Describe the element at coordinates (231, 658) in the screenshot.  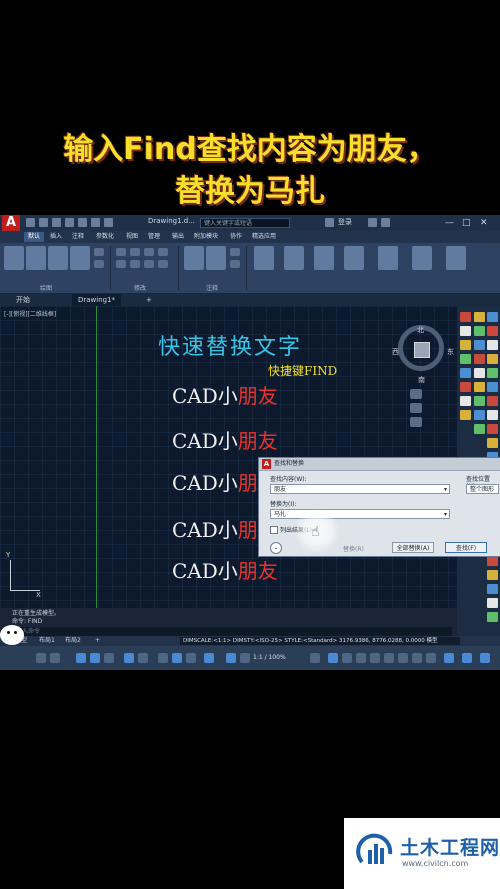
I see `annotation-scale-icon` at that location.